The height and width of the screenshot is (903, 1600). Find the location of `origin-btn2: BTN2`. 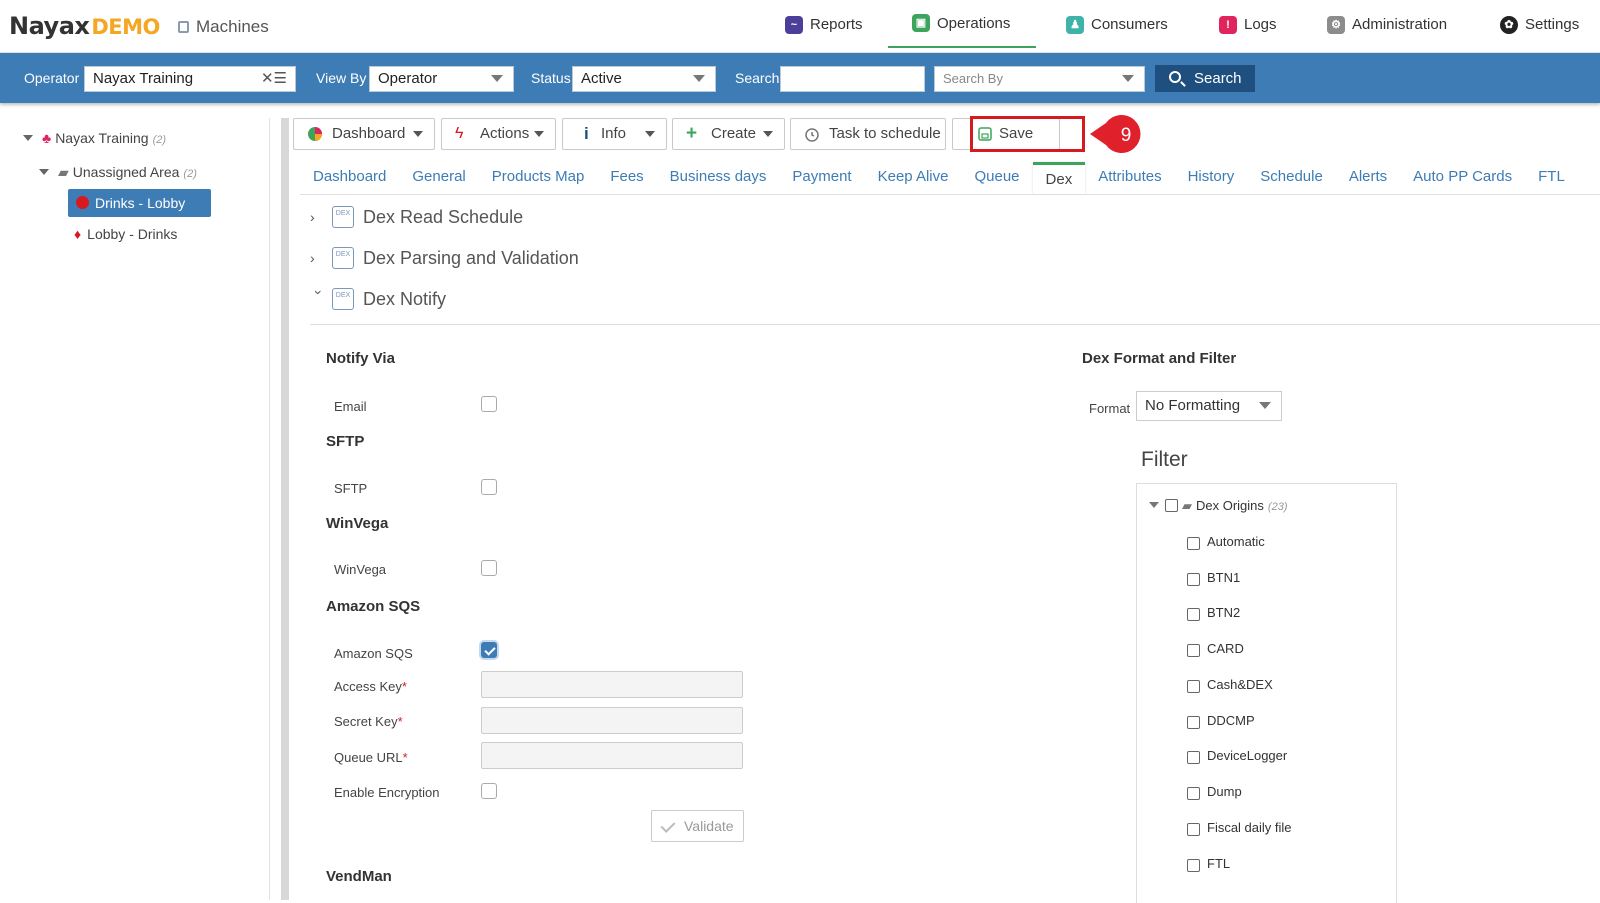

origin-btn2: BTN2 is located at coordinates (1213, 613).